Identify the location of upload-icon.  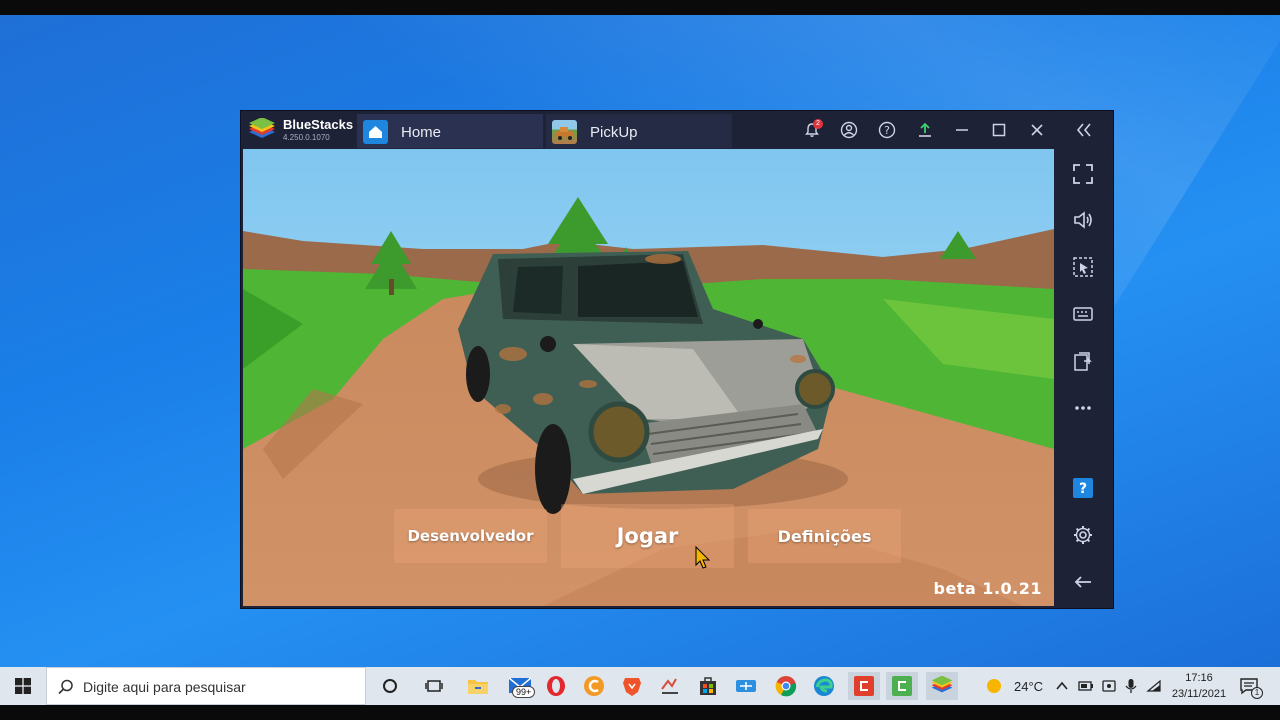
(925, 129).